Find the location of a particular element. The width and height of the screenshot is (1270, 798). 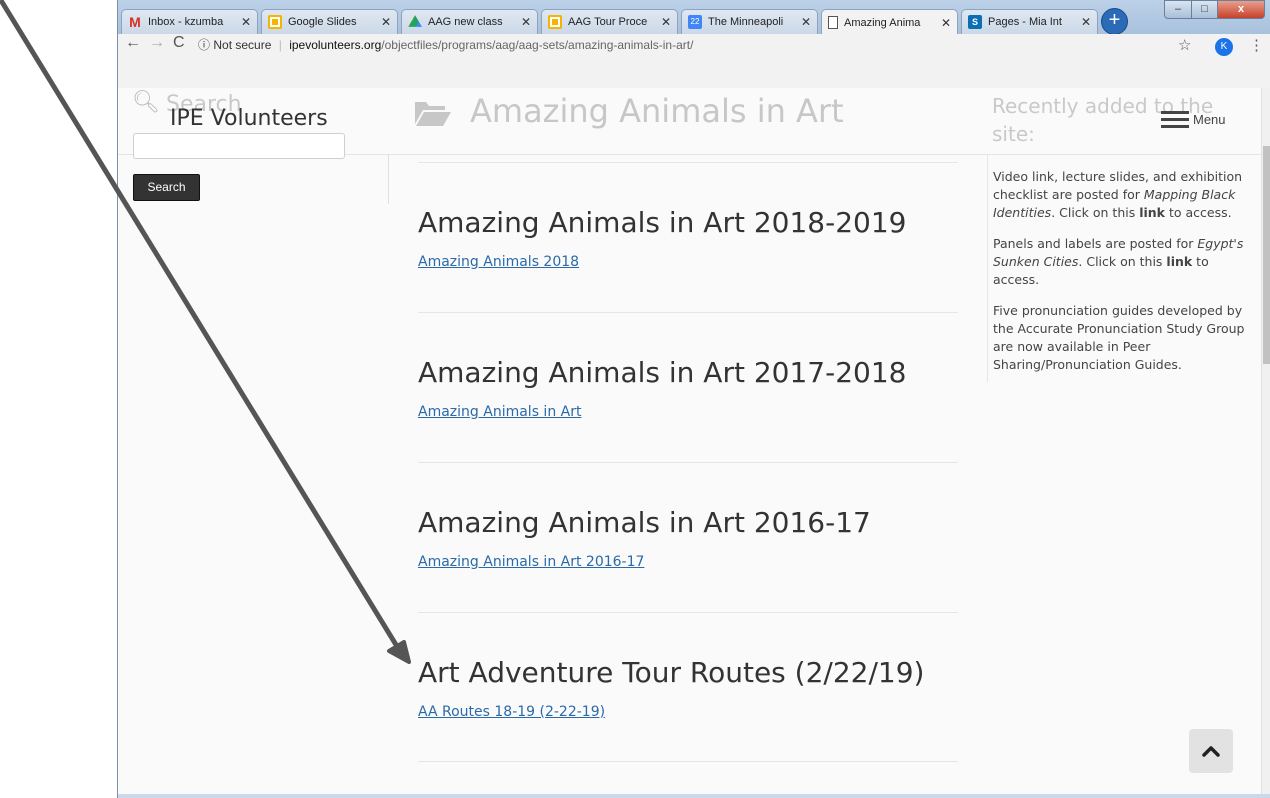

search-input is located at coordinates (239, 146).